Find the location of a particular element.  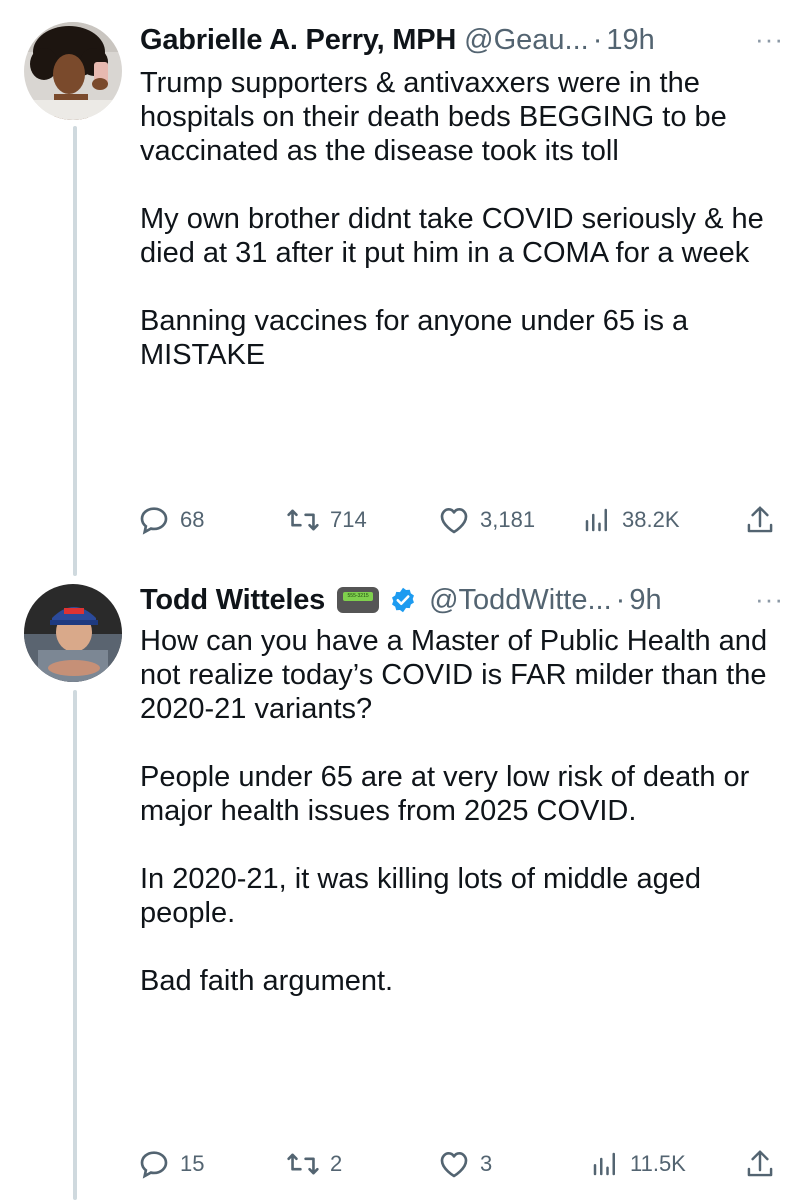

retweet-button: 2 is located at coordinates (314, 1164).